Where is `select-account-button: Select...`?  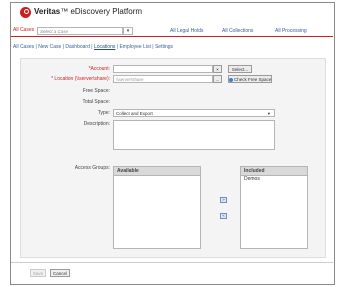 select-account-button: Select... is located at coordinates (240, 69).